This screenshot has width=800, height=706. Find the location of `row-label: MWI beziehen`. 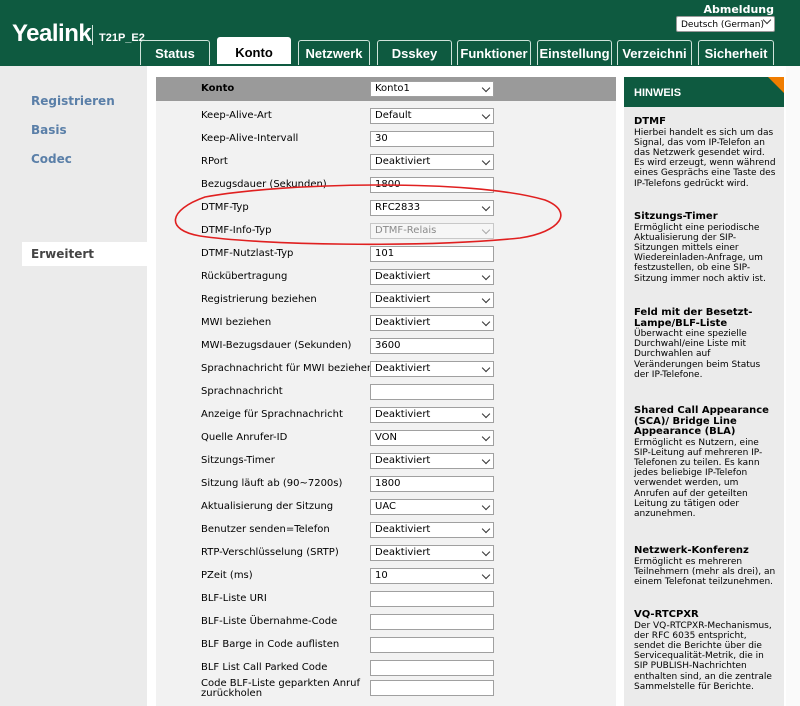

row-label: MWI beziehen is located at coordinates (236, 322).